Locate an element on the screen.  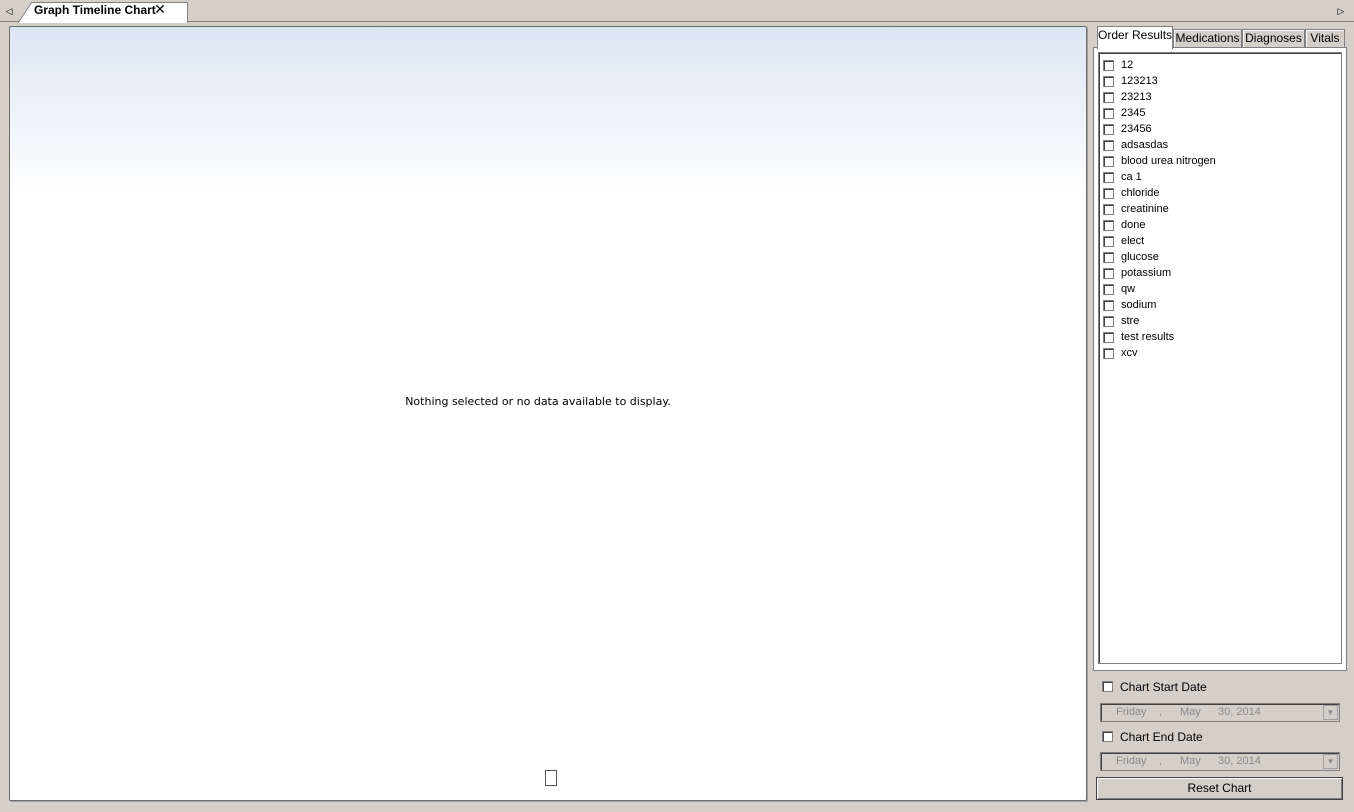
document-tab-strip: ◁ Graph Timeline Chart ✕ ▷ is located at coordinates (677, 11).